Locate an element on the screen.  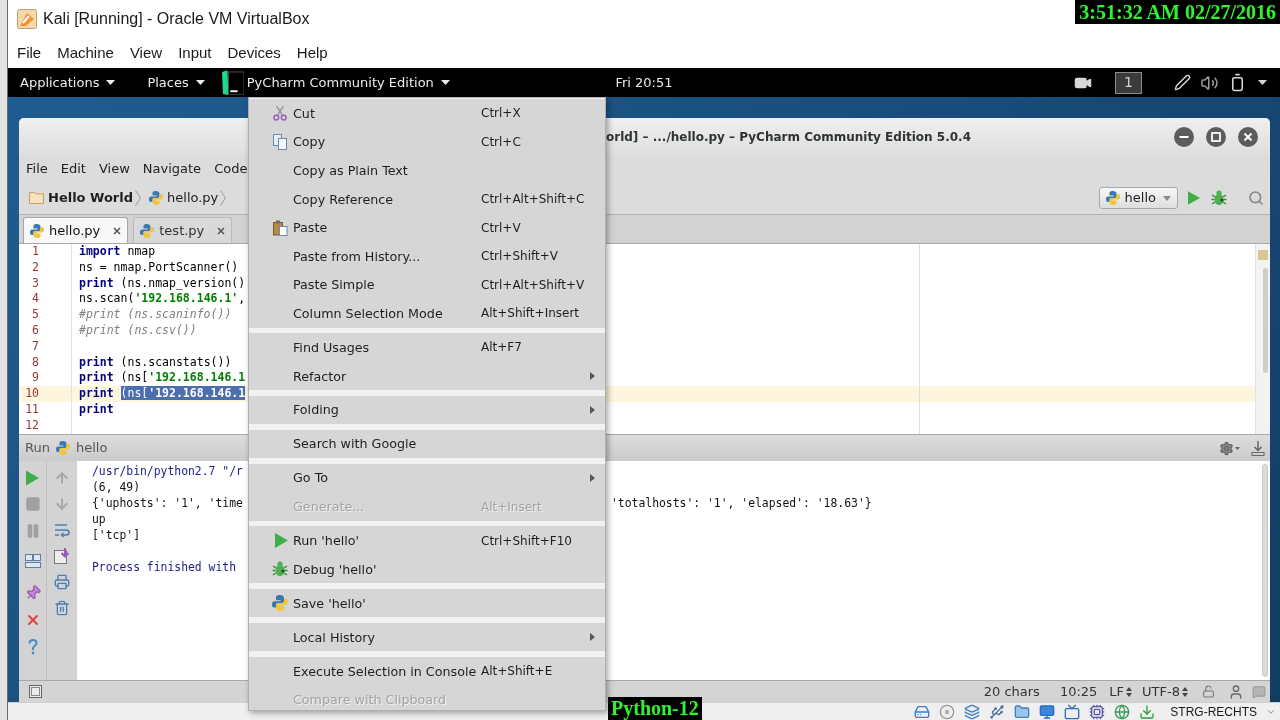
run-config-label: hello is located at coordinates (91, 448).